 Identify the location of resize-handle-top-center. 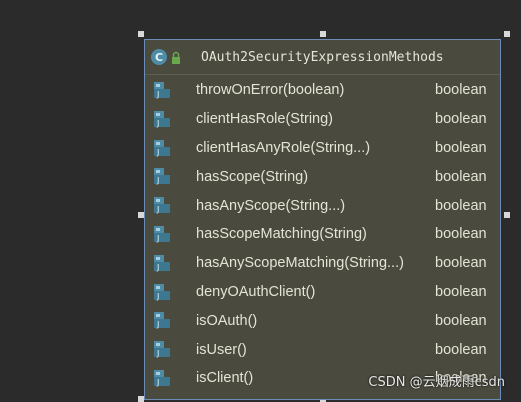
(323, 34).